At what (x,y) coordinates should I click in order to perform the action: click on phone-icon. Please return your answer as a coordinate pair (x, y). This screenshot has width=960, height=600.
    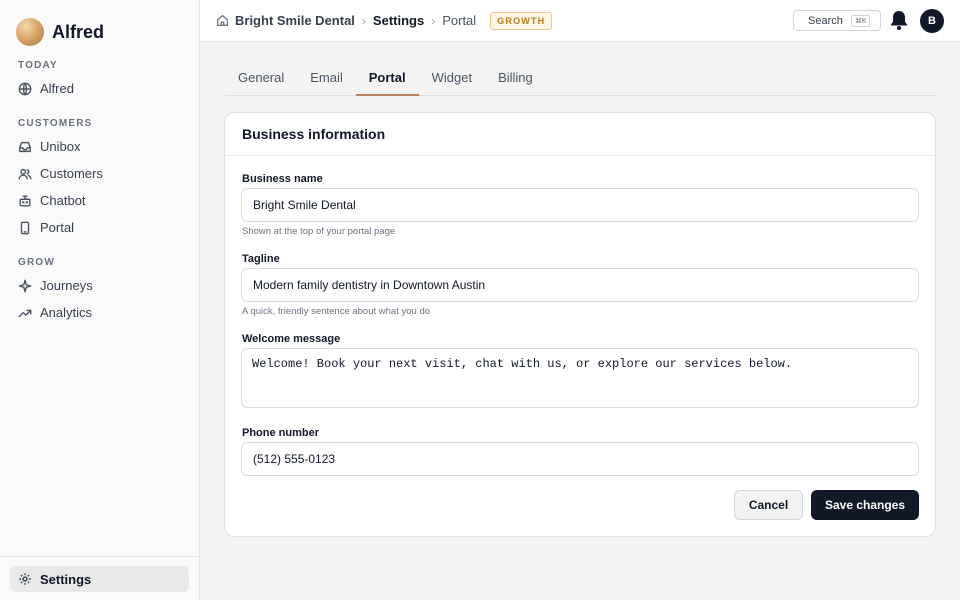
    Looking at the image, I should click on (25, 227).